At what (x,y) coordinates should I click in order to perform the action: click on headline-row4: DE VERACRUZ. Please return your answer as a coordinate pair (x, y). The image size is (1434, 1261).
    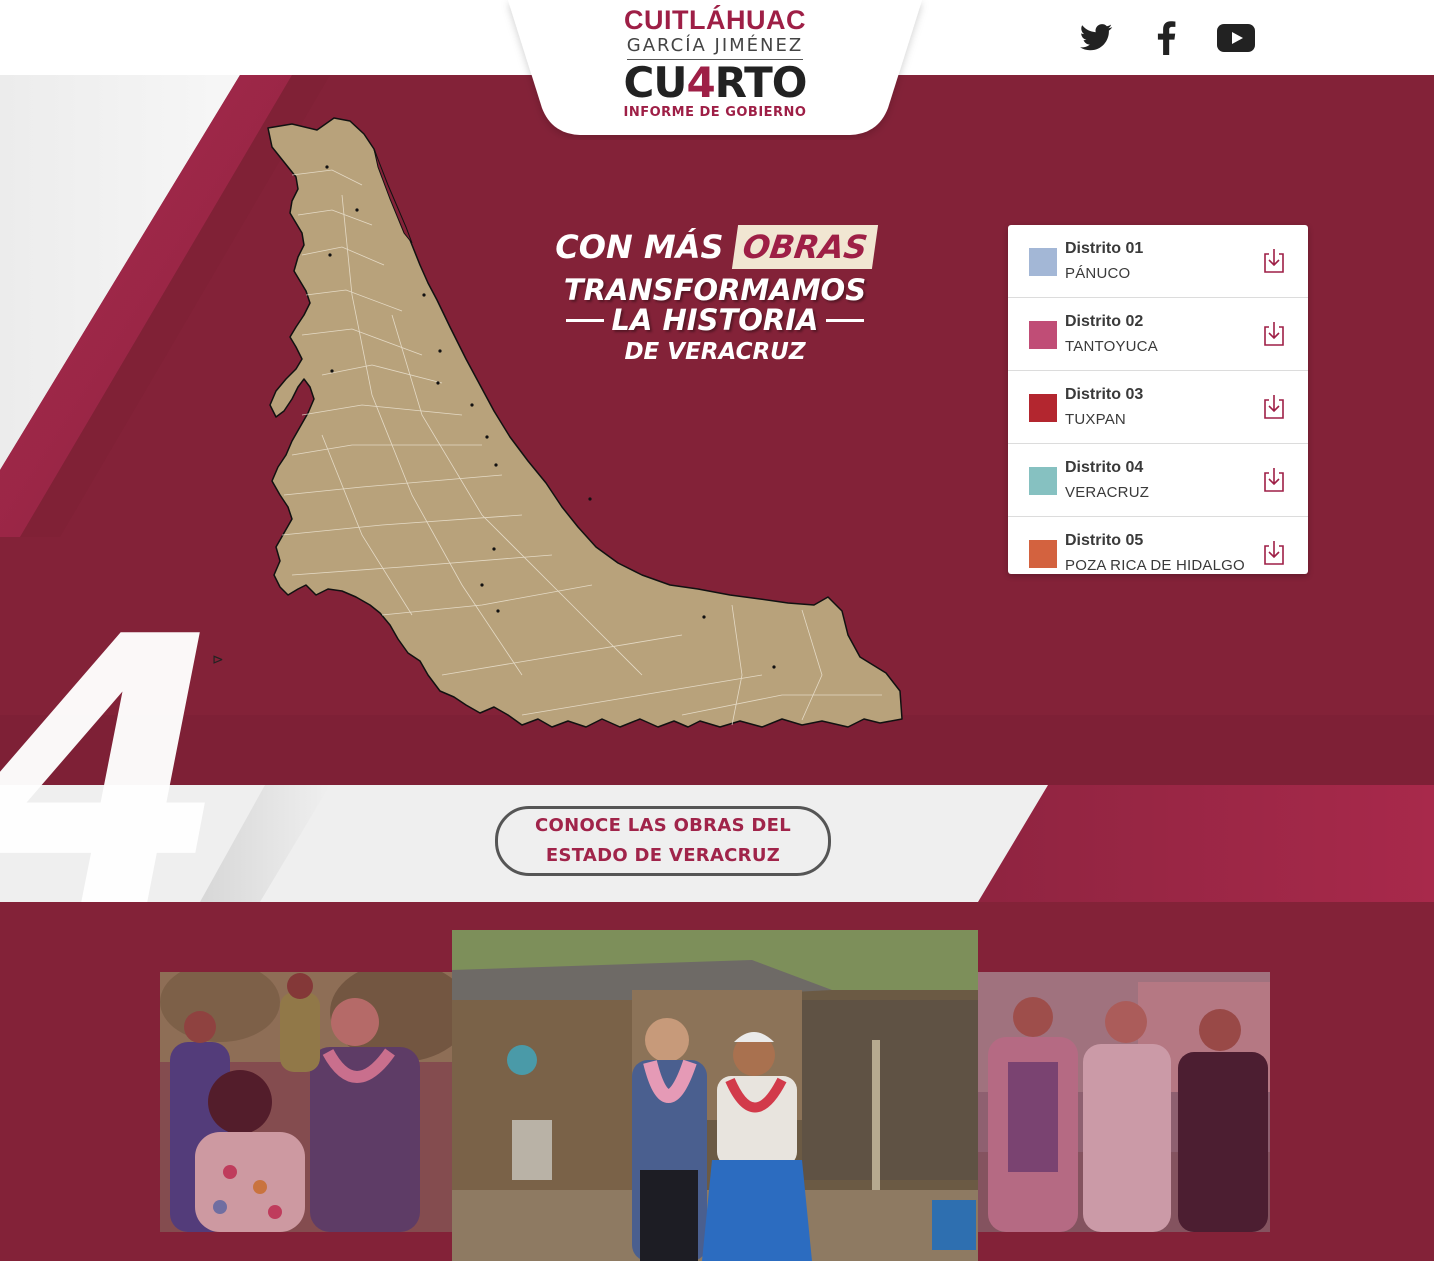
    Looking at the image, I should click on (715, 352).